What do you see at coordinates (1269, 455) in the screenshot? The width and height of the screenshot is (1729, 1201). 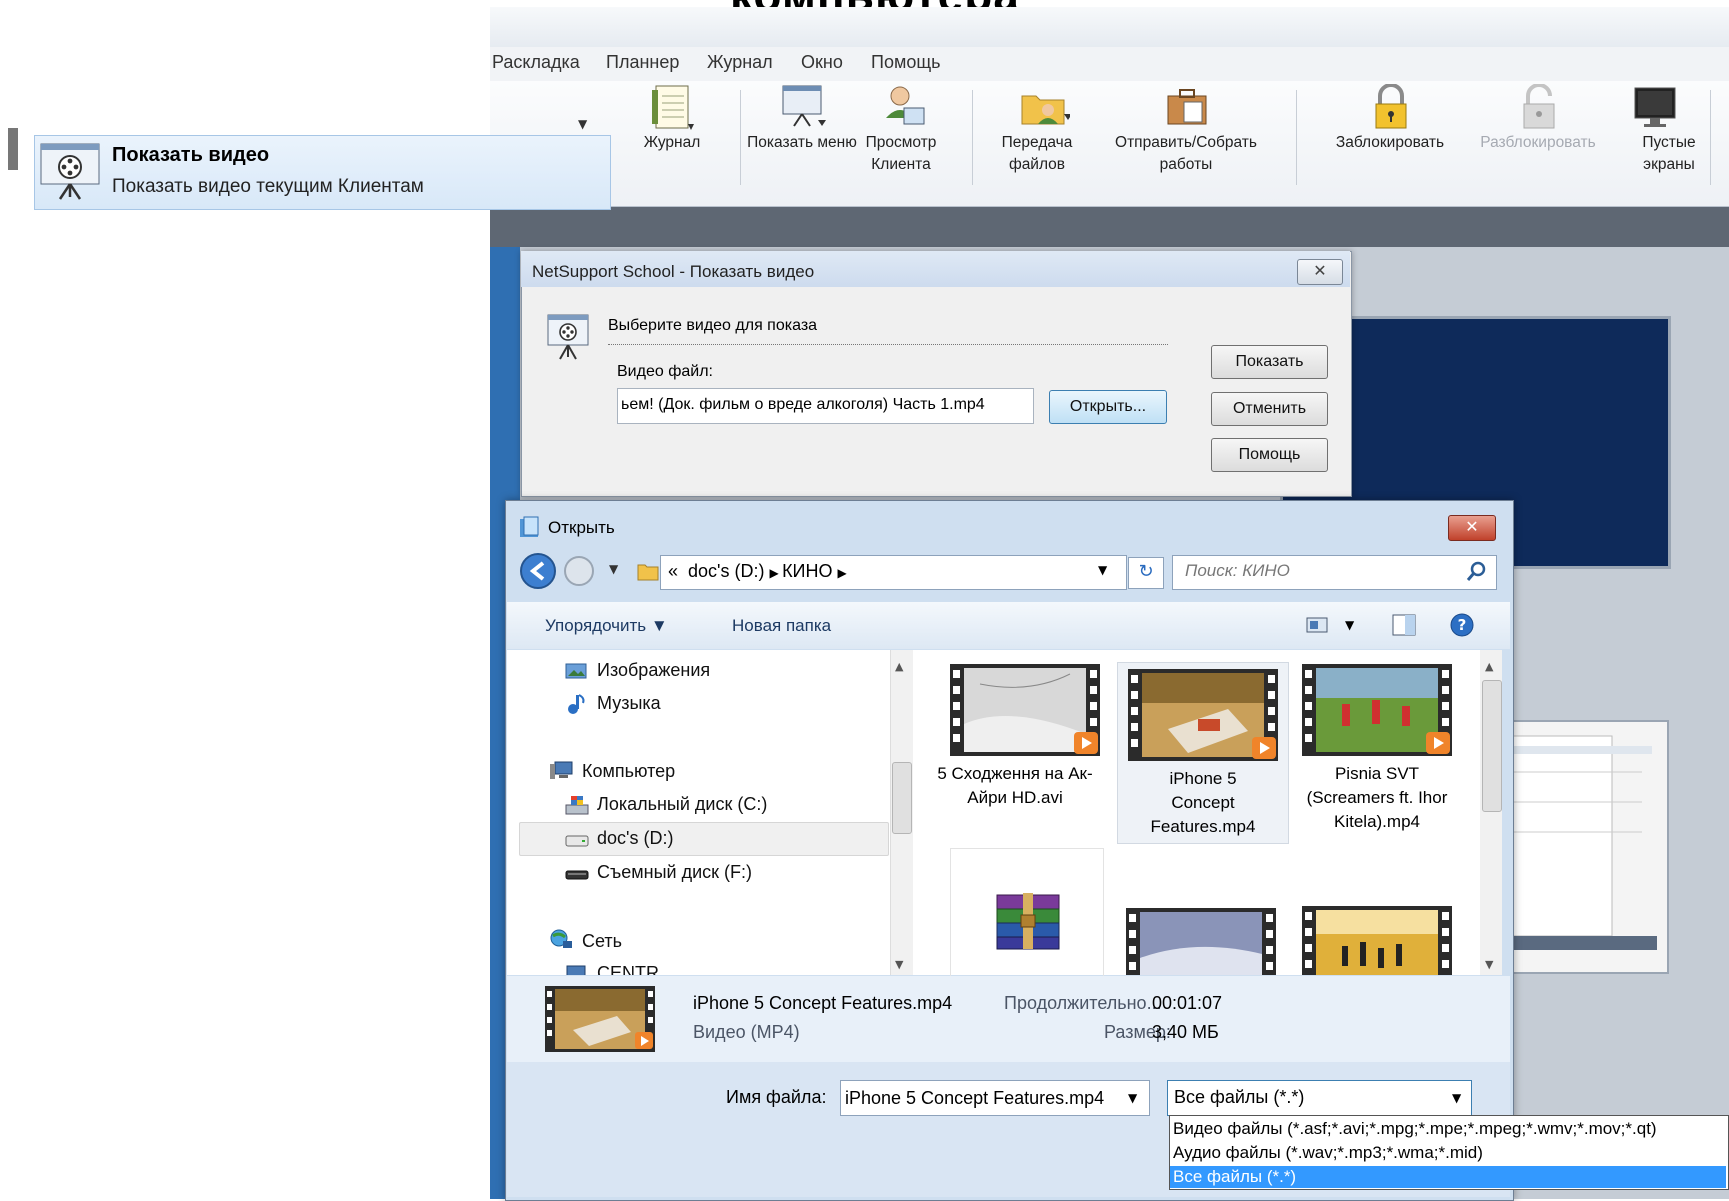 I see `help-button: Помощь` at bounding box center [1269, 455].